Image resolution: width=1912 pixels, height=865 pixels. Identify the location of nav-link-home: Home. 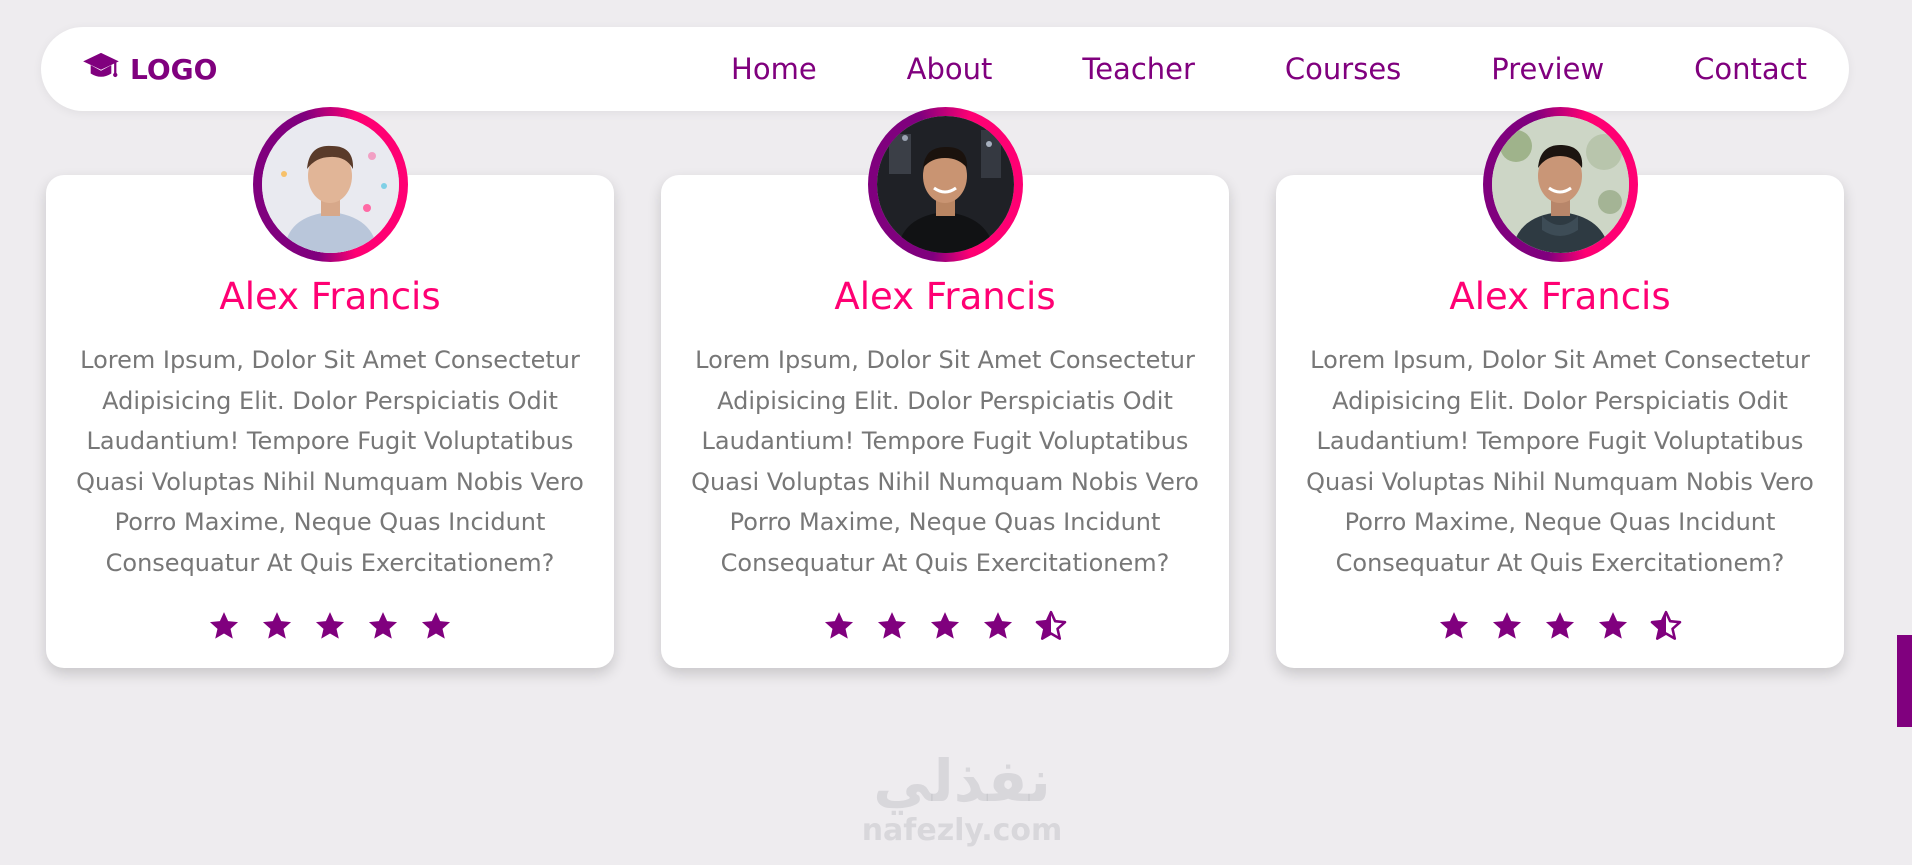
(774, 69).